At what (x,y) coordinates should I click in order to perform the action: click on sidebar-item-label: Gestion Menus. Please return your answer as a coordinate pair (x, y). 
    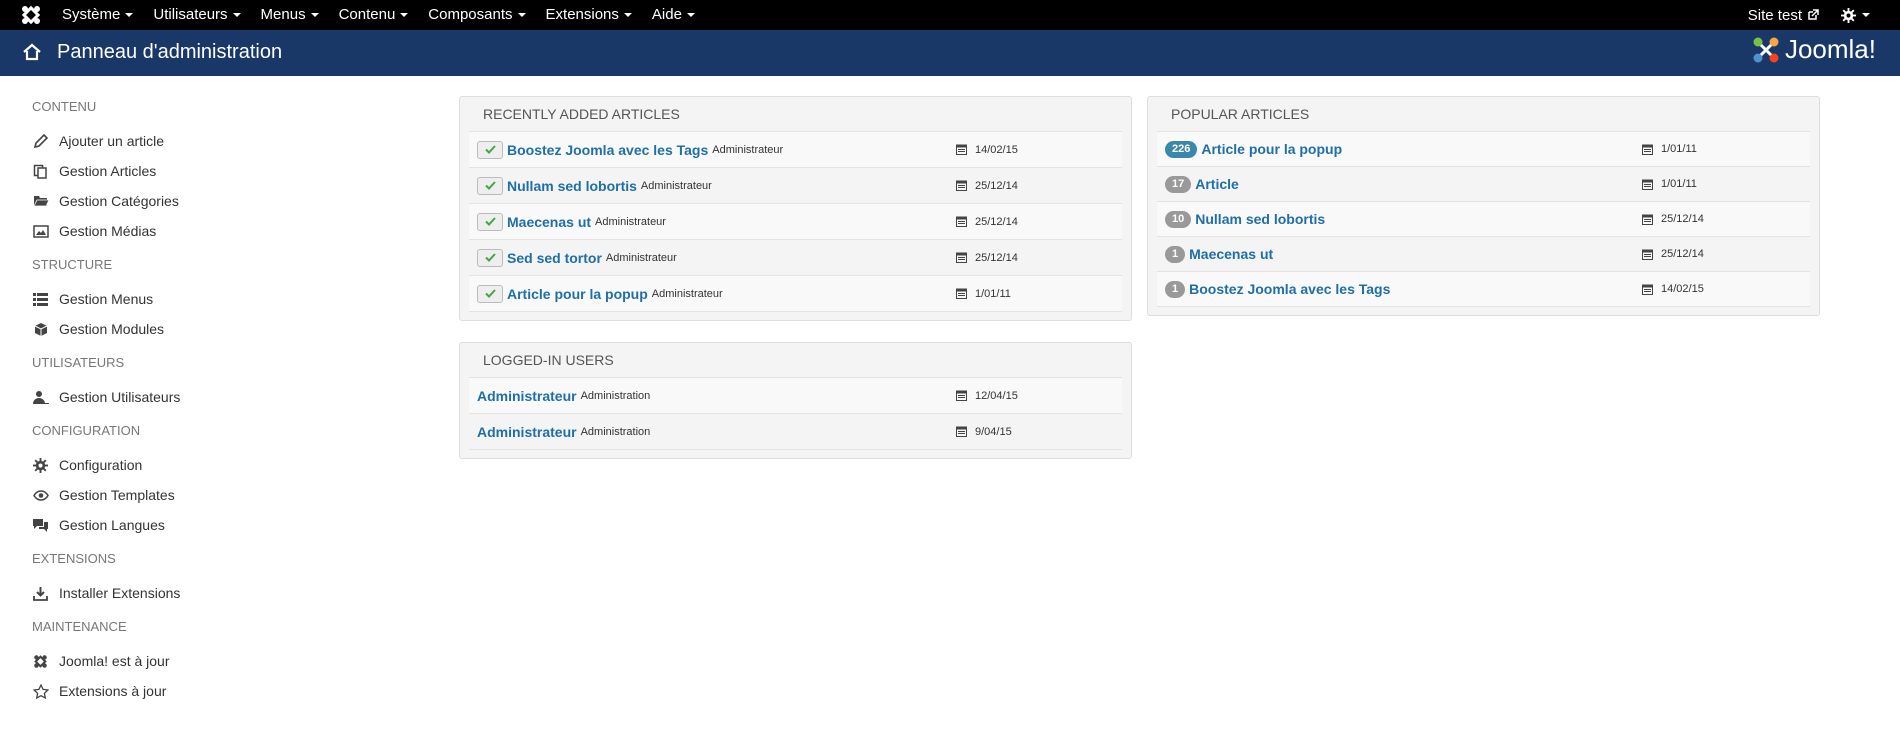
    Looking at the image, I should click on (106, 299).